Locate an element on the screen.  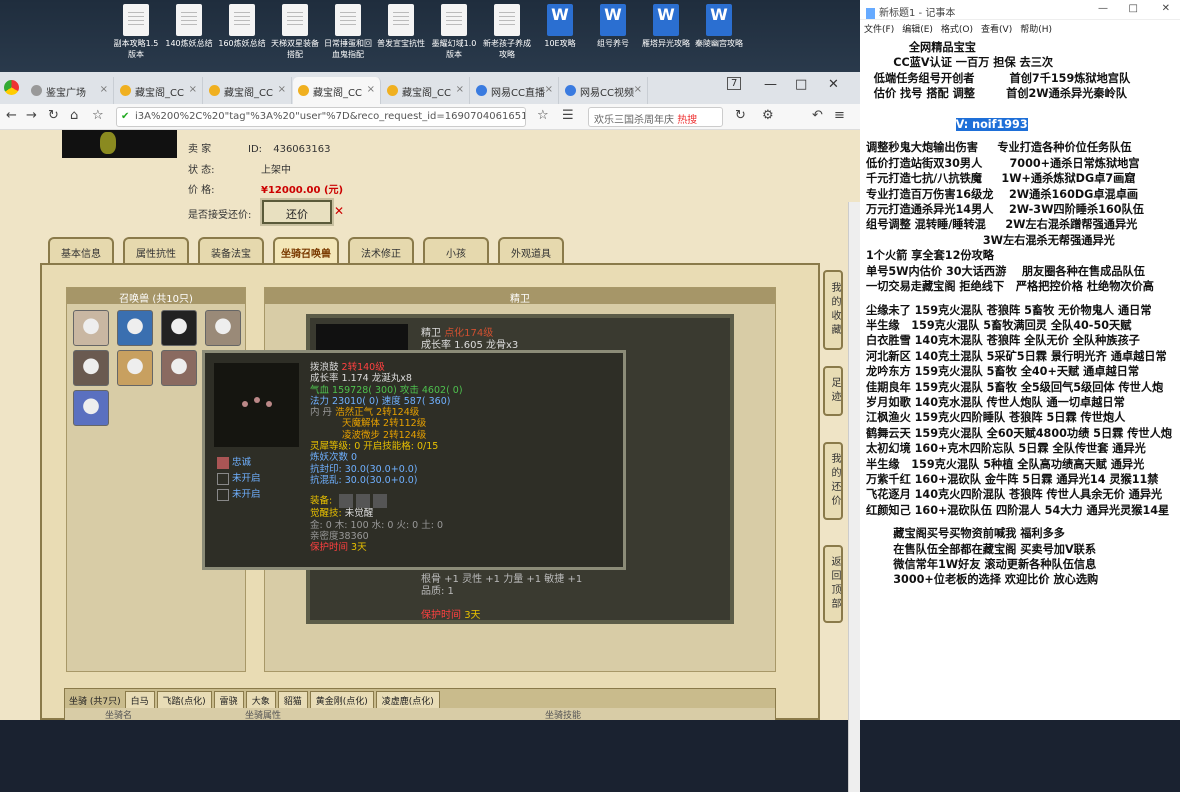
bookmark-star-icon: ☆ is located at coordinates (543, 115).